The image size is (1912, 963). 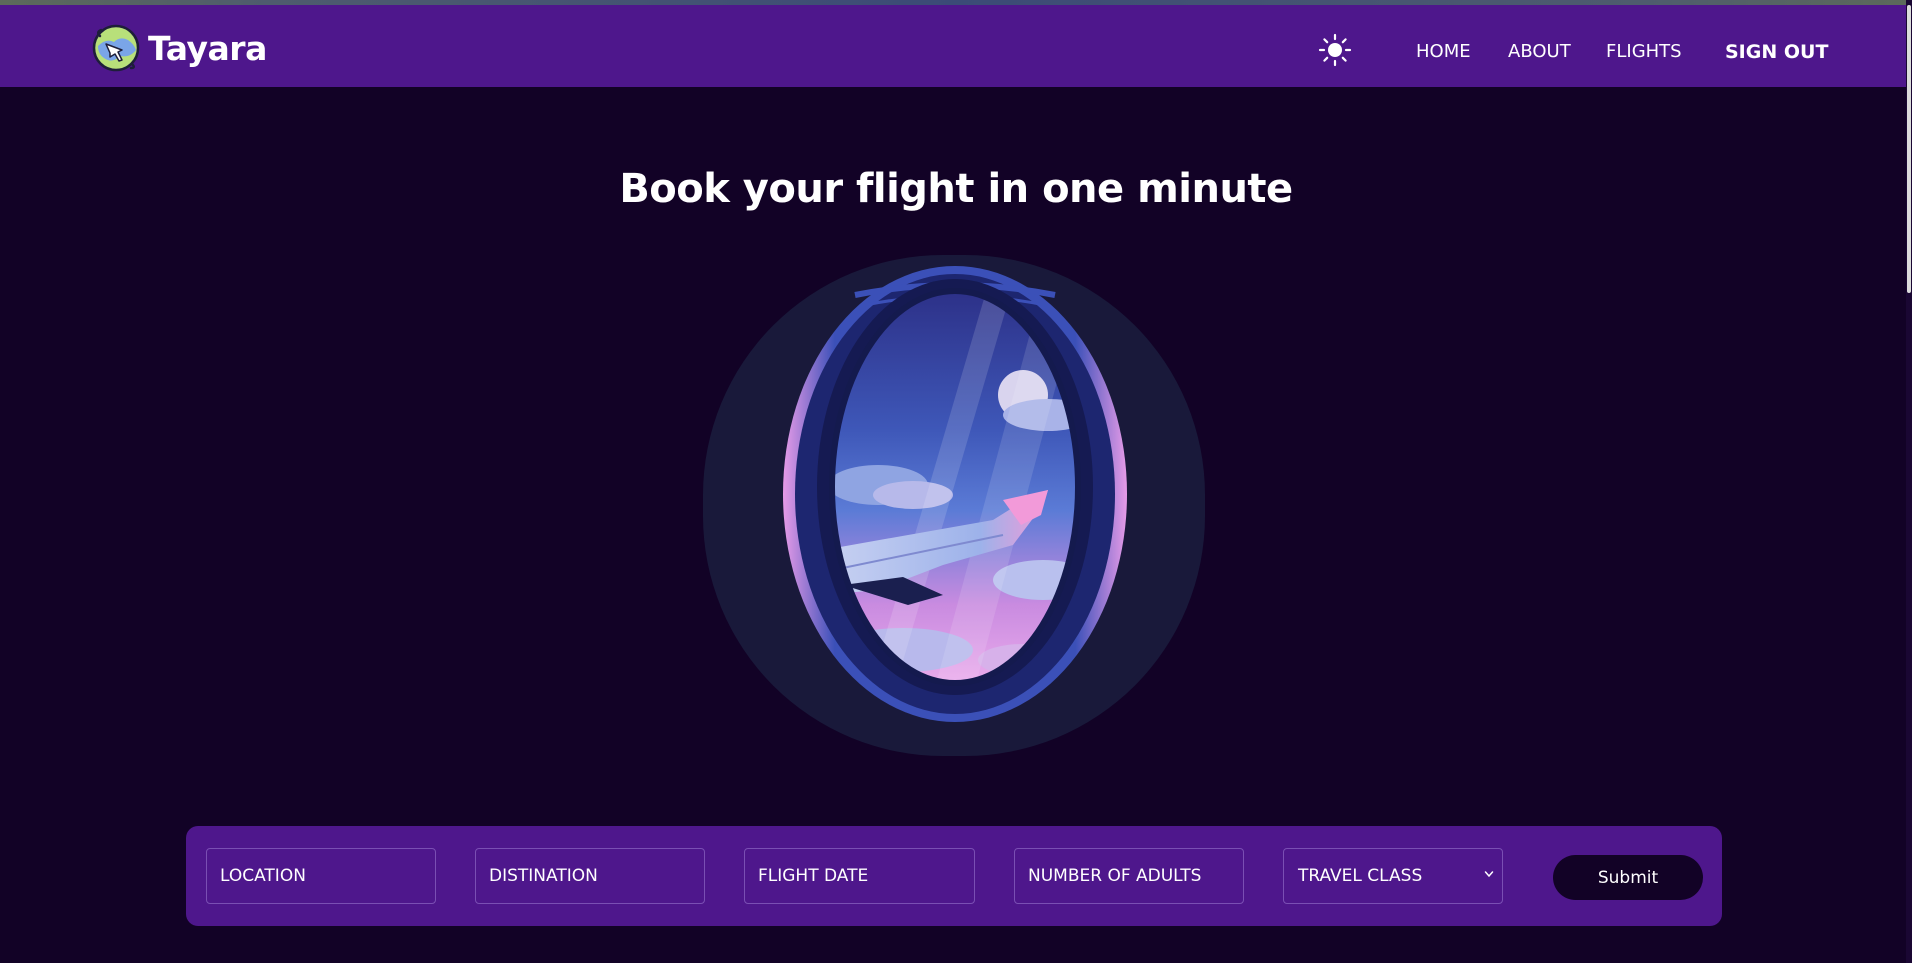 I want to click on flight-date-input, so click(x=859, y=876).